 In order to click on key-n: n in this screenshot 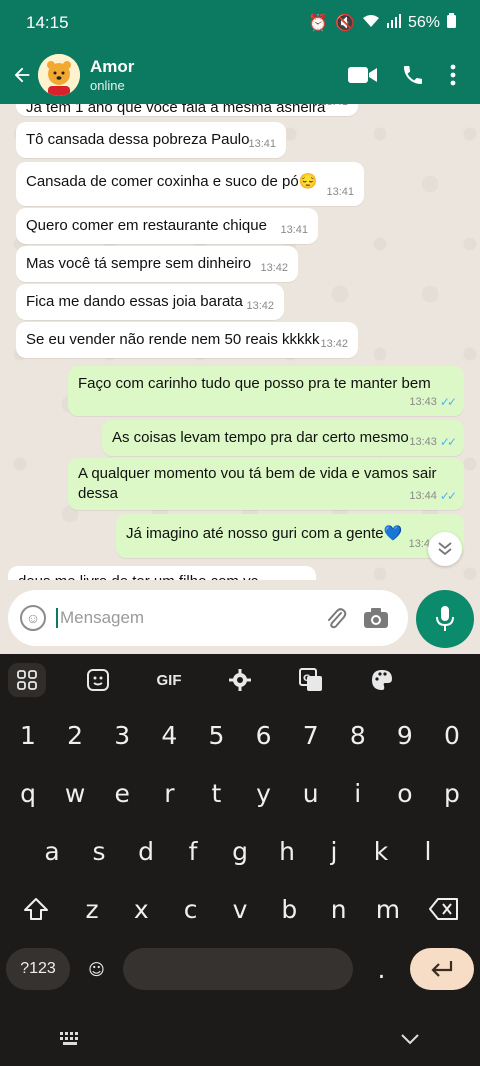, I will do `click(339, 909)`.